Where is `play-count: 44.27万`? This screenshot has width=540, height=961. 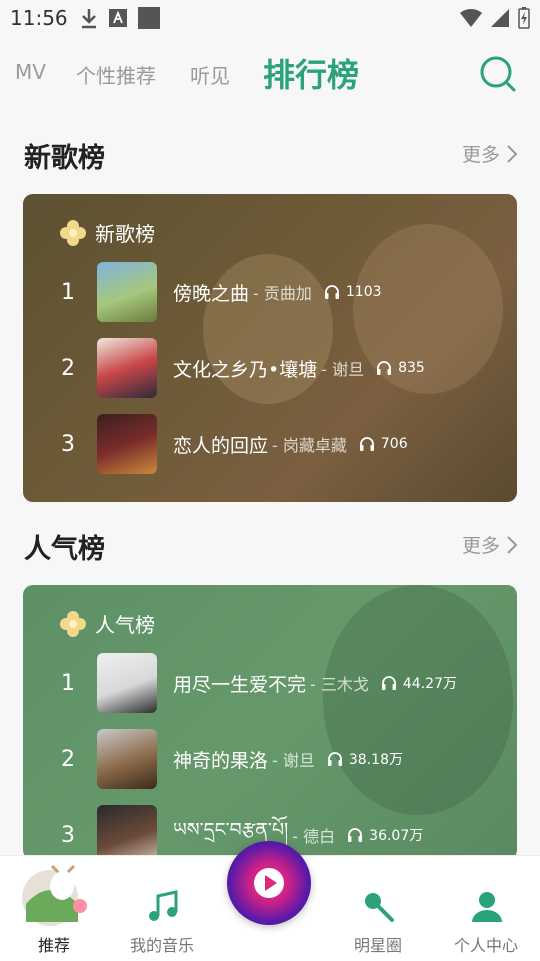
play-count: 44.27万 is located at coordinates (419, 683).